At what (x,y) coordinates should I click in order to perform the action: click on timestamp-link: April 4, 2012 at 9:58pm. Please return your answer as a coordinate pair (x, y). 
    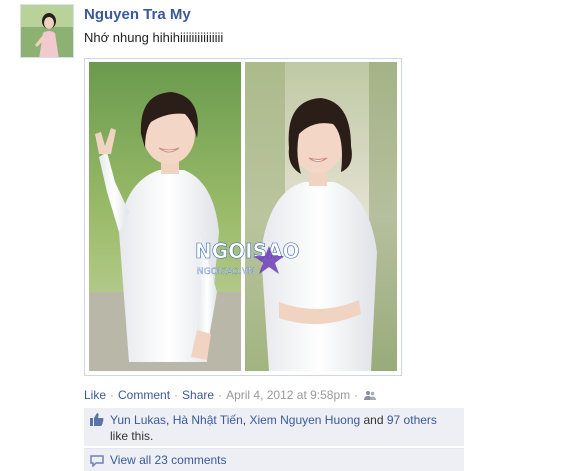
    Looking at the image, I should click on (288, 395).